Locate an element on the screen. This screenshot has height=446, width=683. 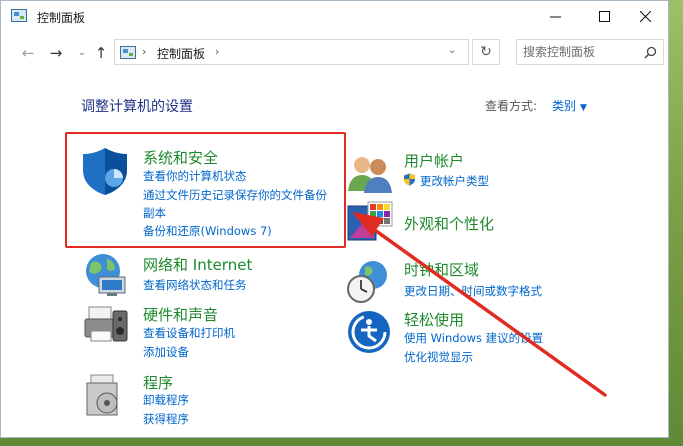
ease-of-access-icon is located at coordinates (369, 332).